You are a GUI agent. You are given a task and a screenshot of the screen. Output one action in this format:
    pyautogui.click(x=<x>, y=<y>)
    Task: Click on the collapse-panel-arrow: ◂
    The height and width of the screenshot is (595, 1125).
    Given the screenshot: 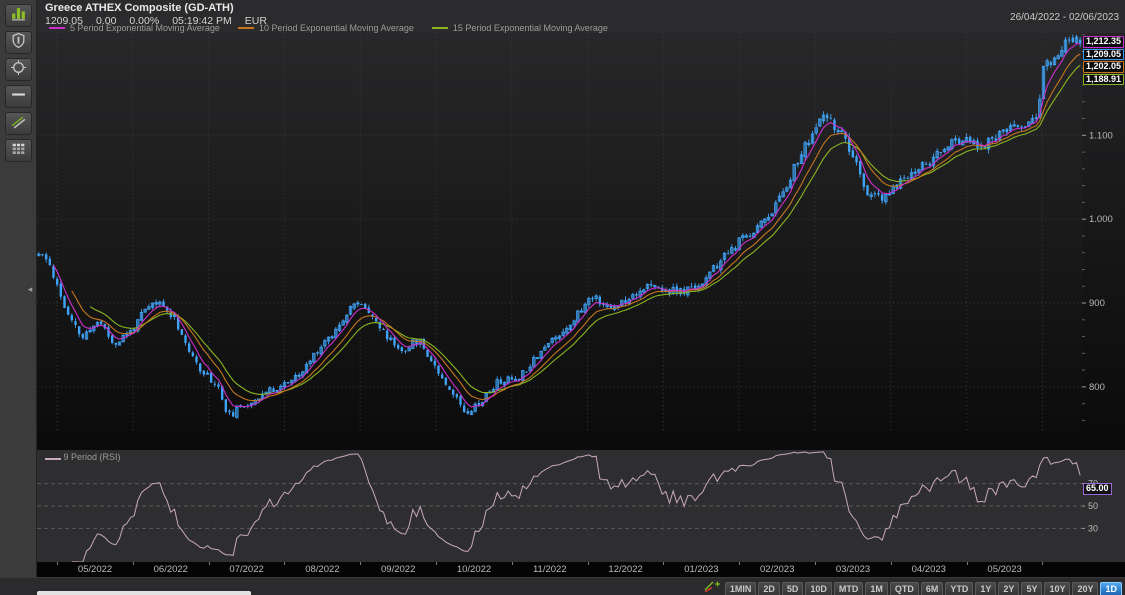 What is the action you would take?
    pyautogui.click(x=30, y=289)
    